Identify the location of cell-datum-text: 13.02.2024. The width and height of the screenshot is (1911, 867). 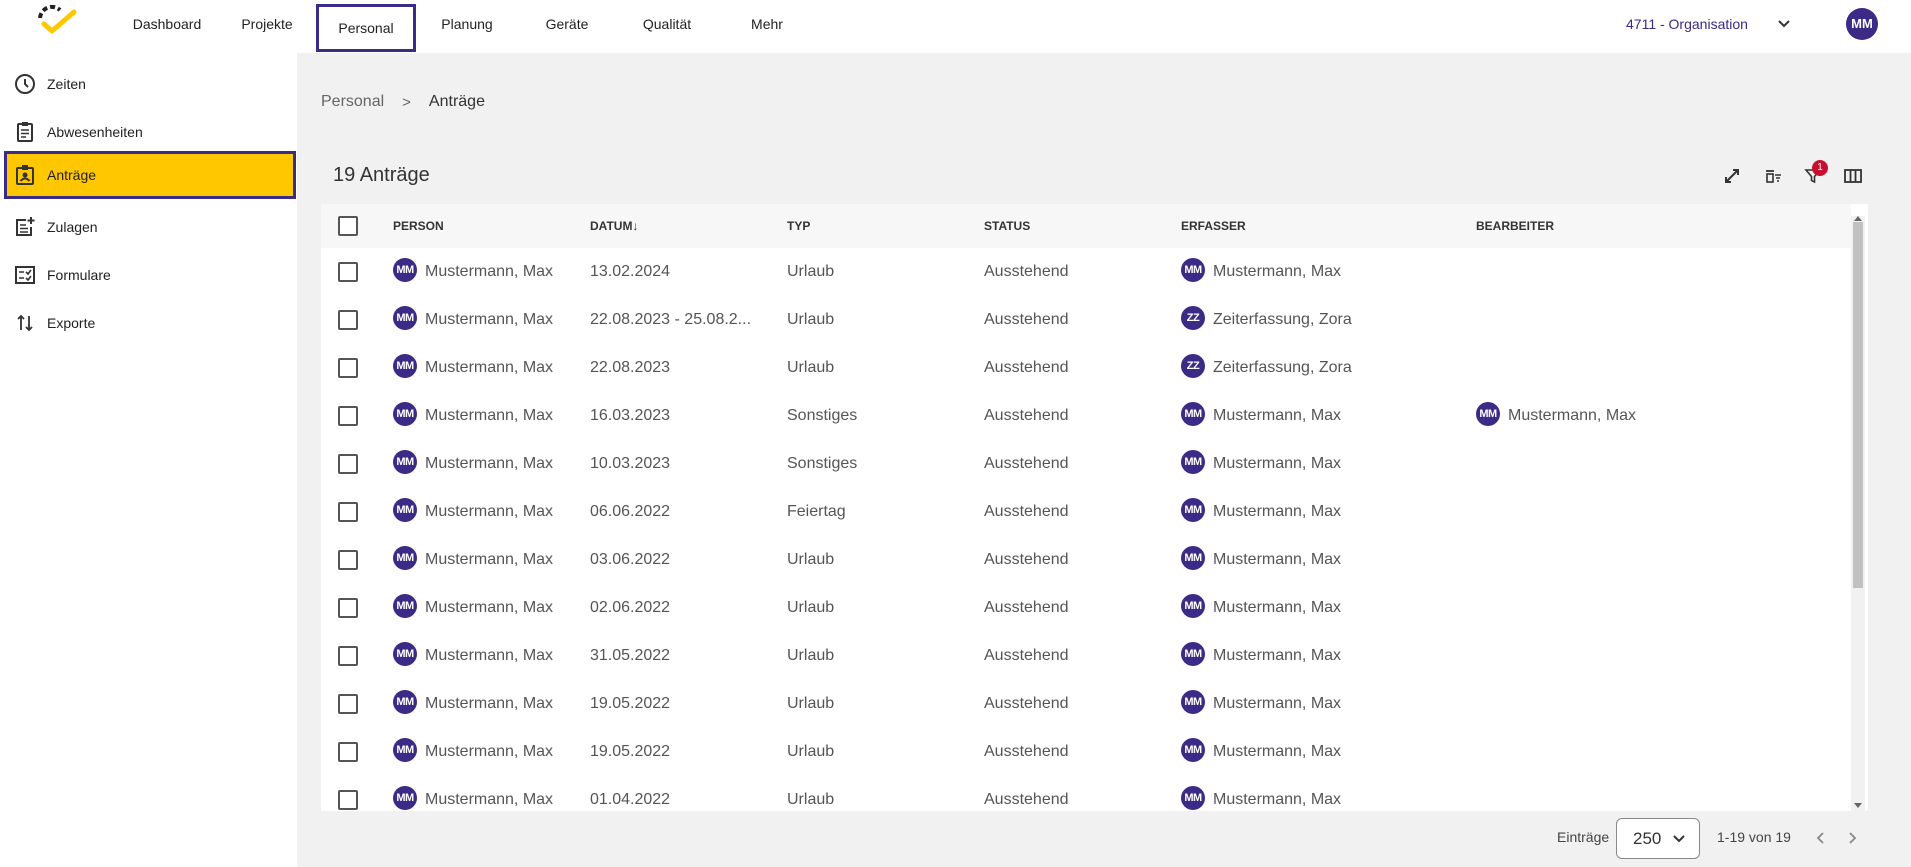
(630, 271).